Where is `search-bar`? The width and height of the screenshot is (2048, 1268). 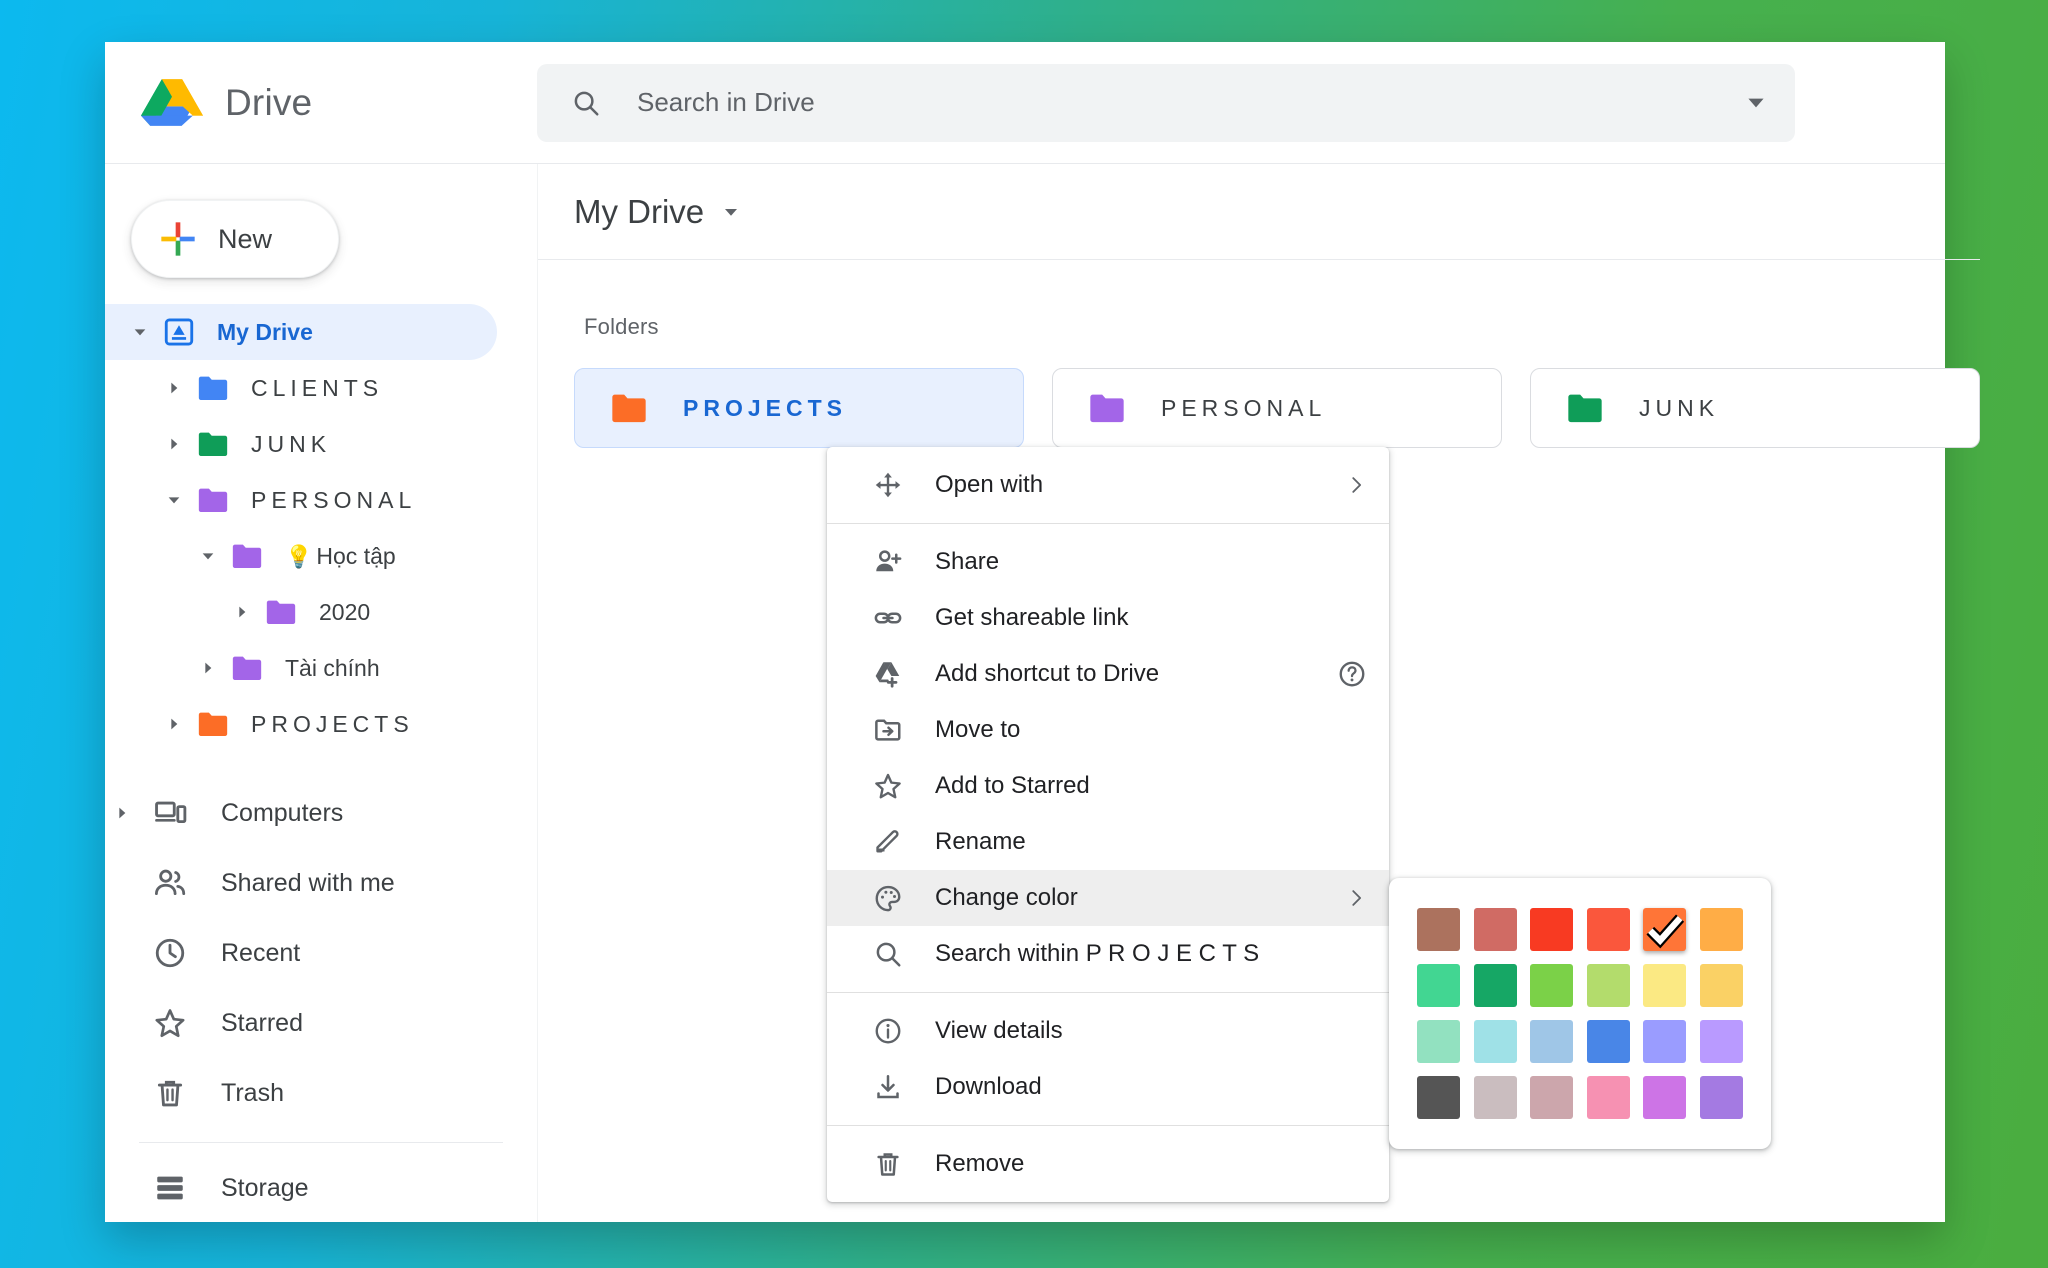 search-bar is located at coordinates (1166, 102).